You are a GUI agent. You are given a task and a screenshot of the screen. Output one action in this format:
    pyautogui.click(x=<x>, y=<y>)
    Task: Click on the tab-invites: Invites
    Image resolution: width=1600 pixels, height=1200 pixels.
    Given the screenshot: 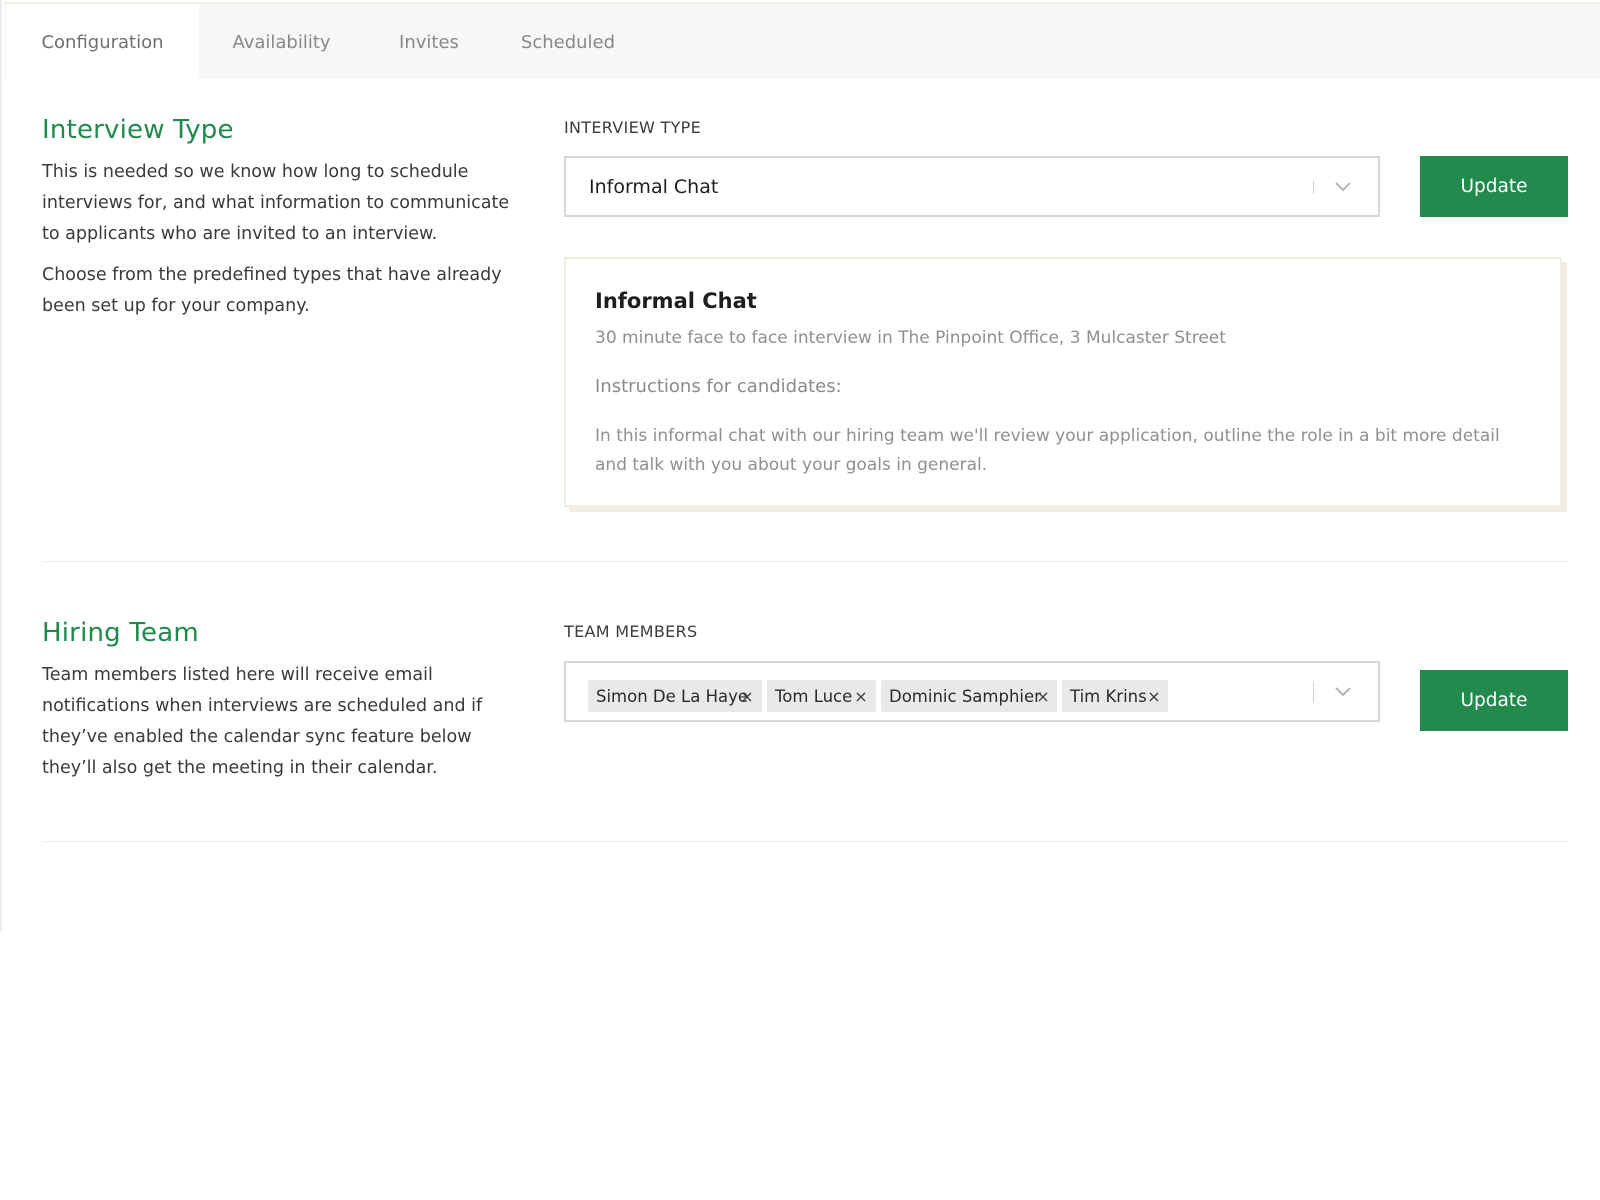 What is the action you would take?
    pyautogui.click(x=429, y=42)
    